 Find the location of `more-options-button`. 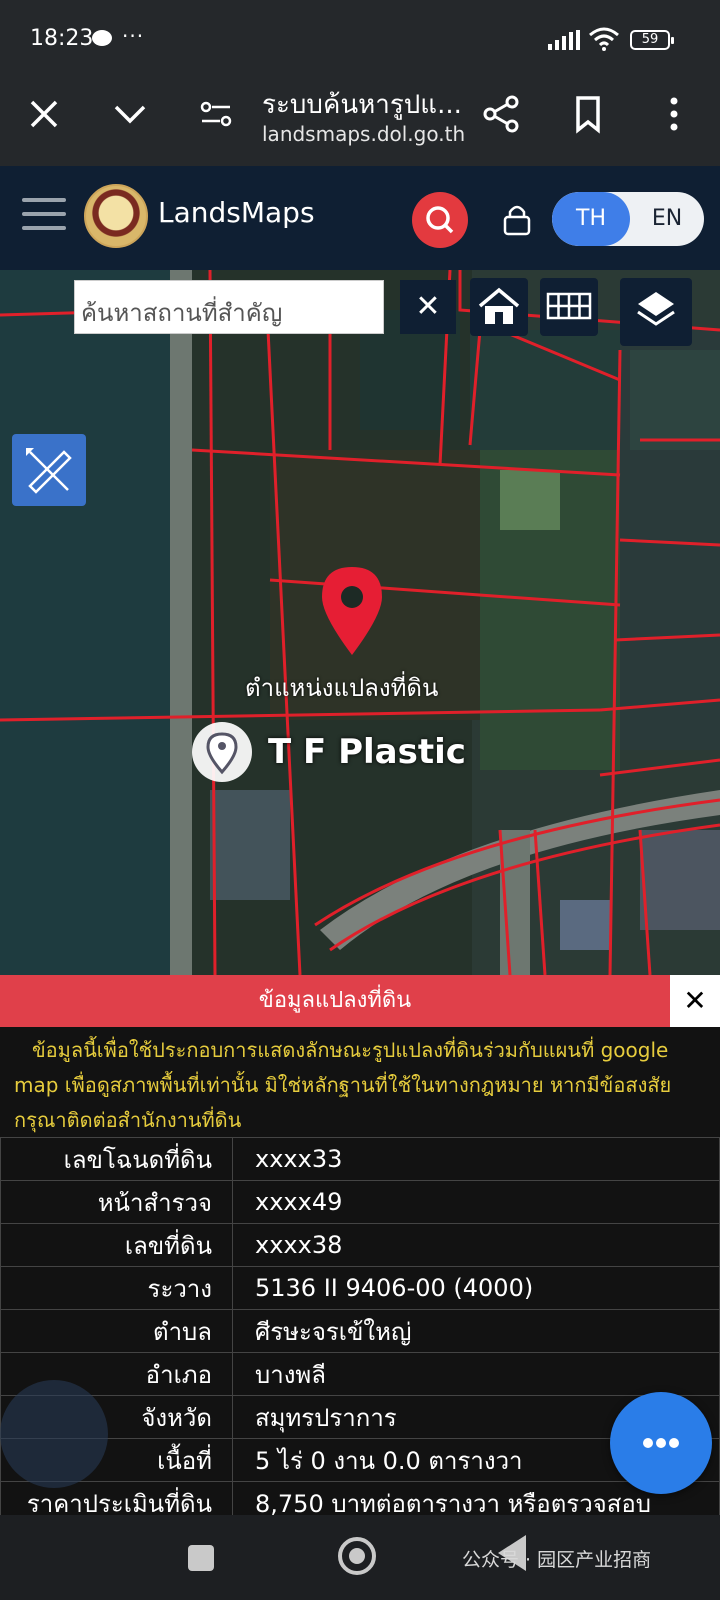

more-options-button is located at coordinates (661, 1443).